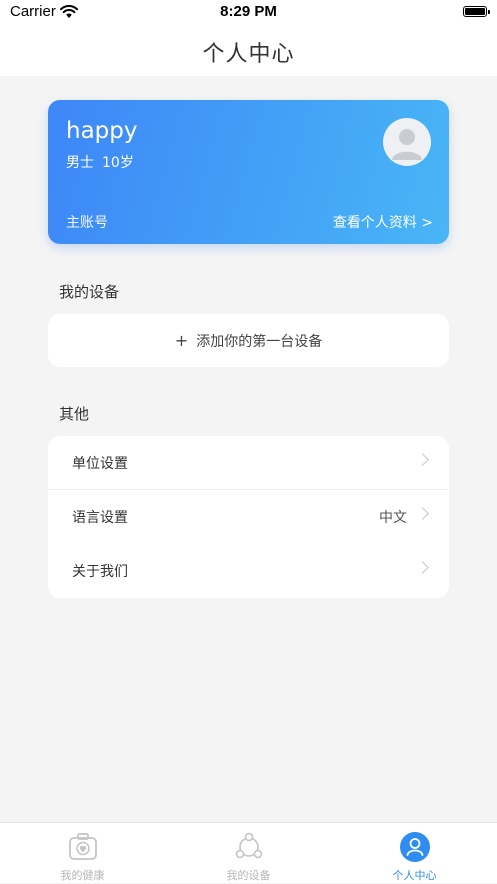  I want to click on tab-bar: 我的健康 我的设备 个人中心, so click(248, 852).